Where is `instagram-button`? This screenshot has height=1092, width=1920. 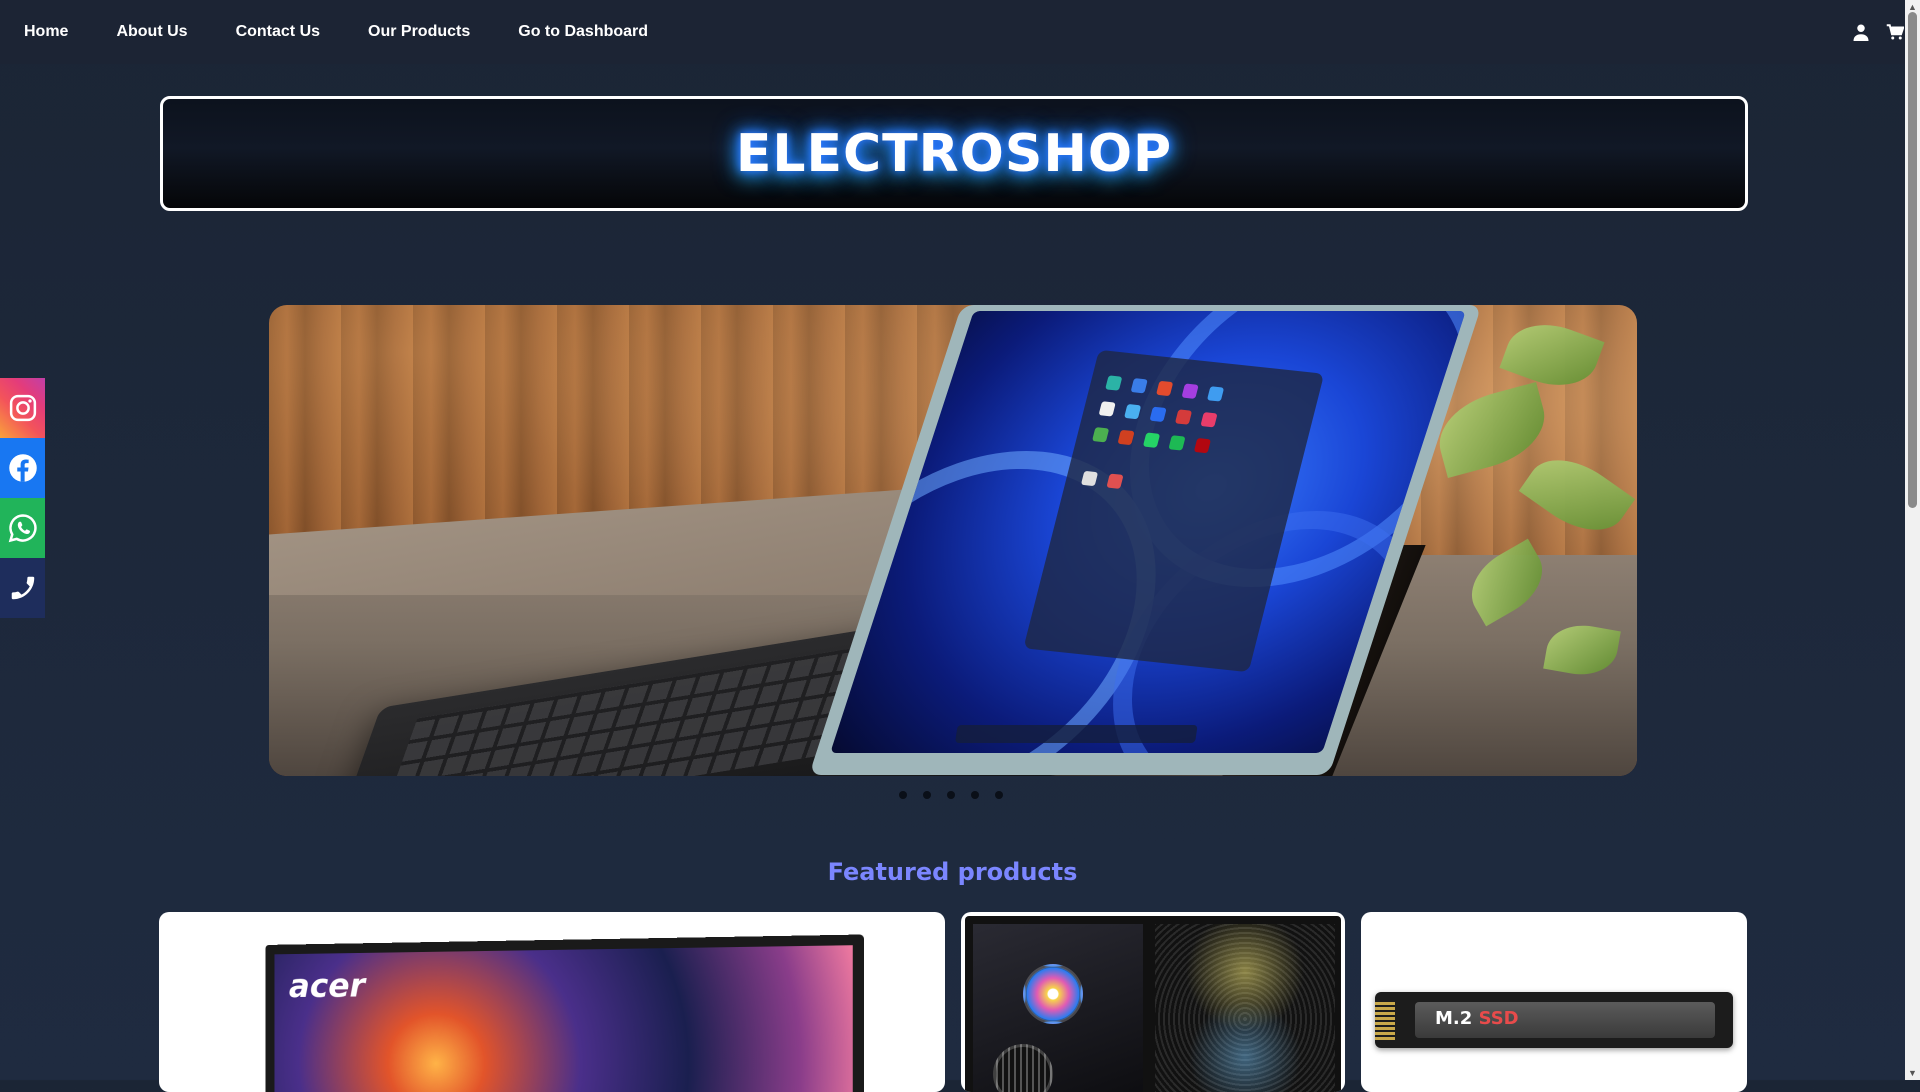
instagram-button is located at coordinates (22, 408).